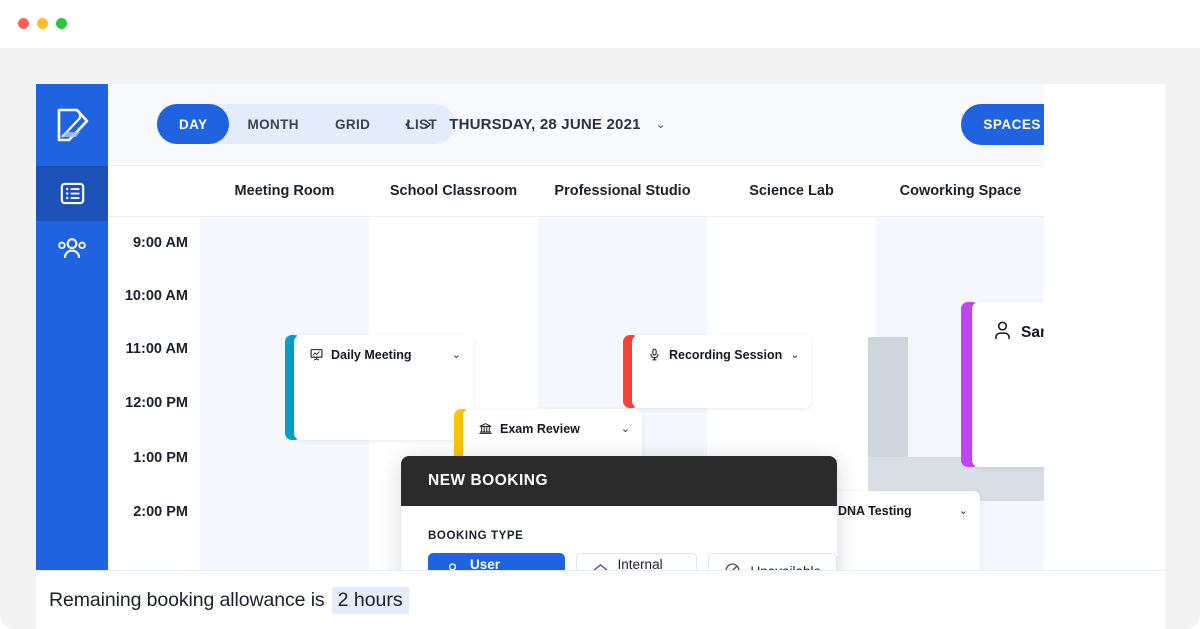 The height and width of the screenshot is (629, 1200). I want to click on view-tab-month: MONTH, so click(273, 124).